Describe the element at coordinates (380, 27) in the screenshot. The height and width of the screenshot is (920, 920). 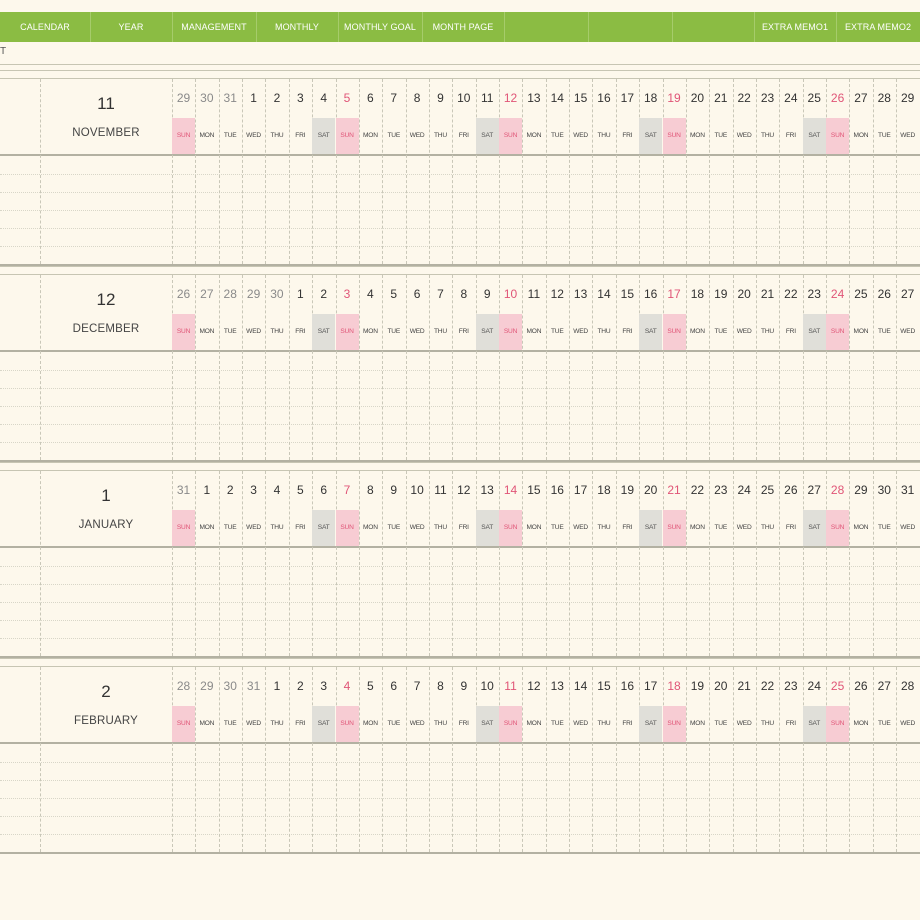
I see `tab-monthly-goal: MONTHLY GOAL` at that location.